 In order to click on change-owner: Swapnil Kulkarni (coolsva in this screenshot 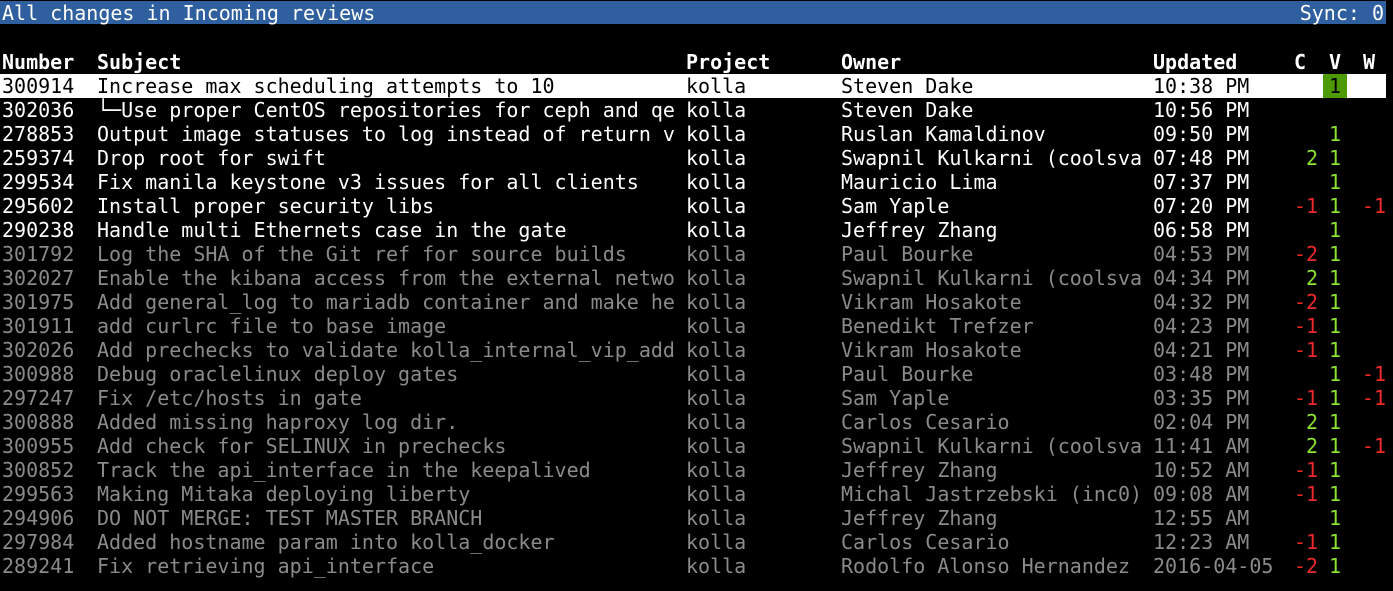, I will do `click(991, 446)`.